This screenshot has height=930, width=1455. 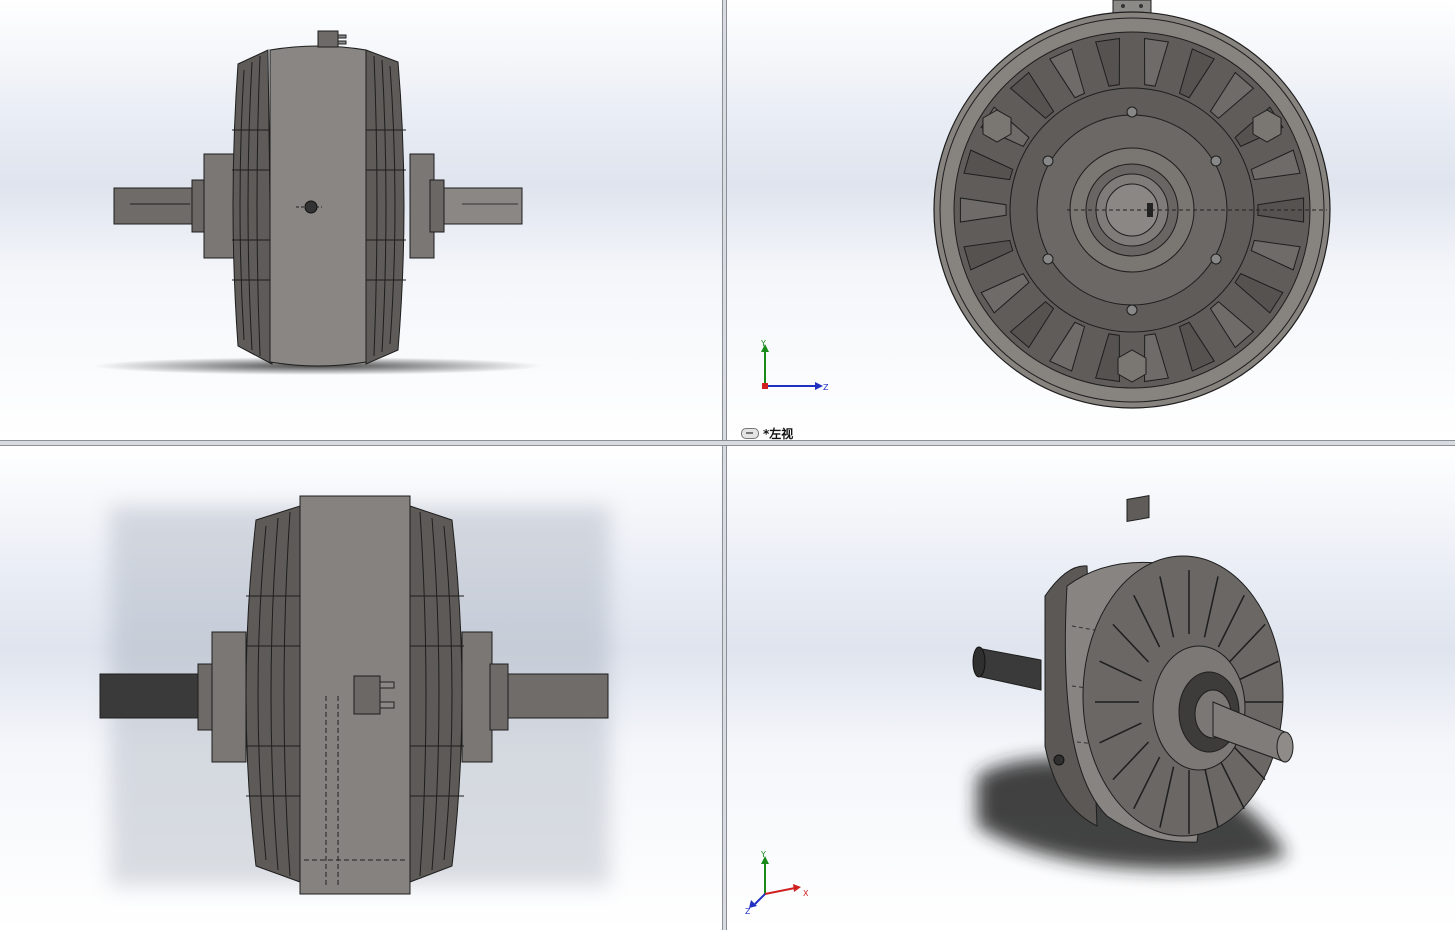 I want to click on view-name-label: *左视, so click(x=767, y=432).